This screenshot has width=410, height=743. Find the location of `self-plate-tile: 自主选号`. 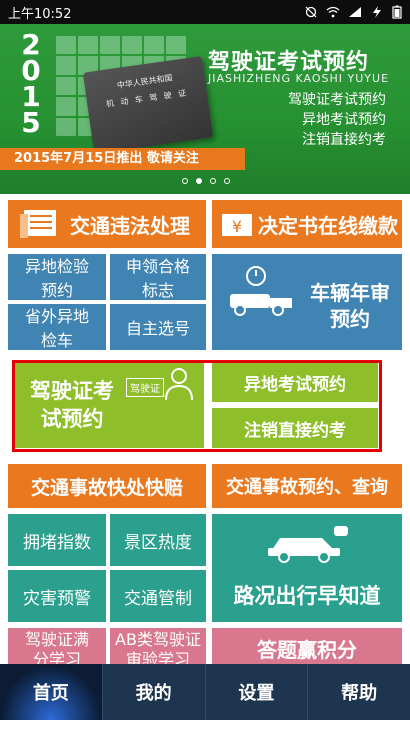

self-plate-tile: 自主选号 is located at coordinates (158, 327).